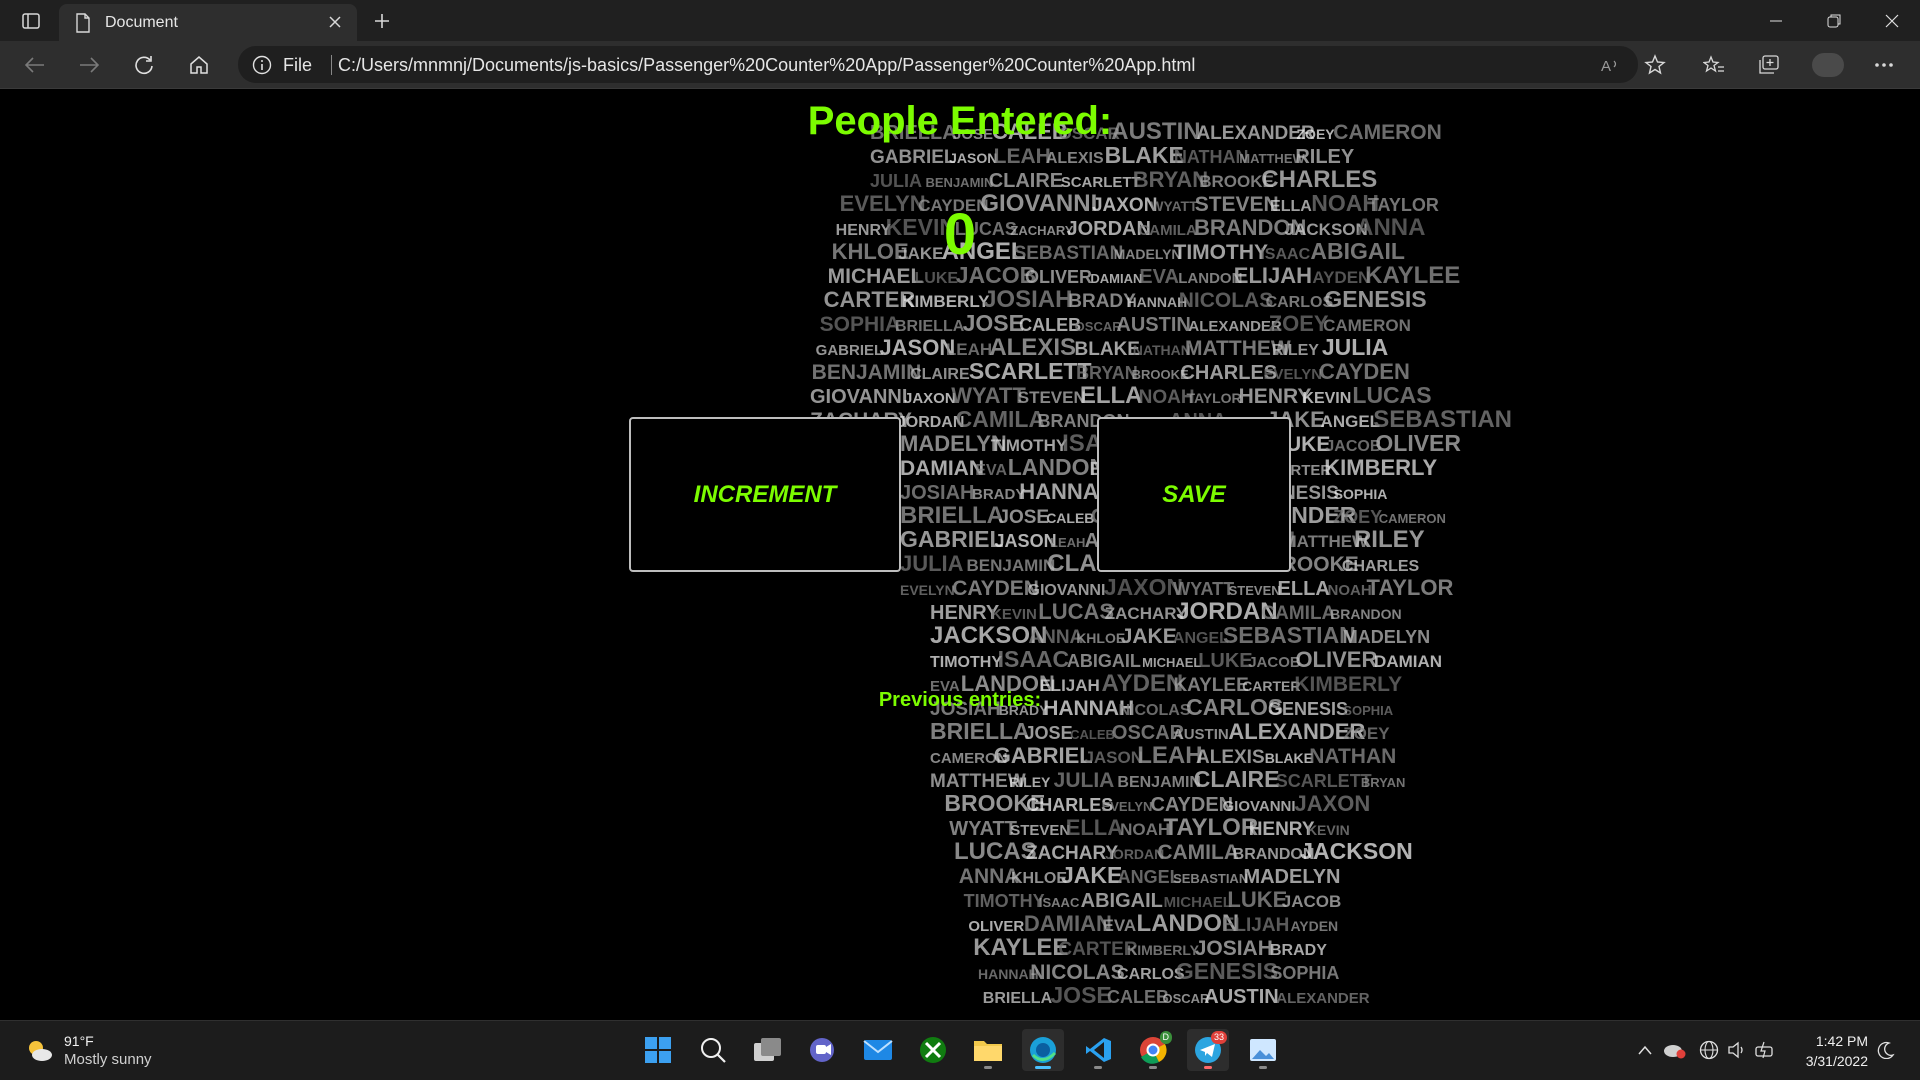  Describe the element at coordinates (104, 1051) in the screenshot. I see `weather-widget: 91°F Mostly sunny` at that location.